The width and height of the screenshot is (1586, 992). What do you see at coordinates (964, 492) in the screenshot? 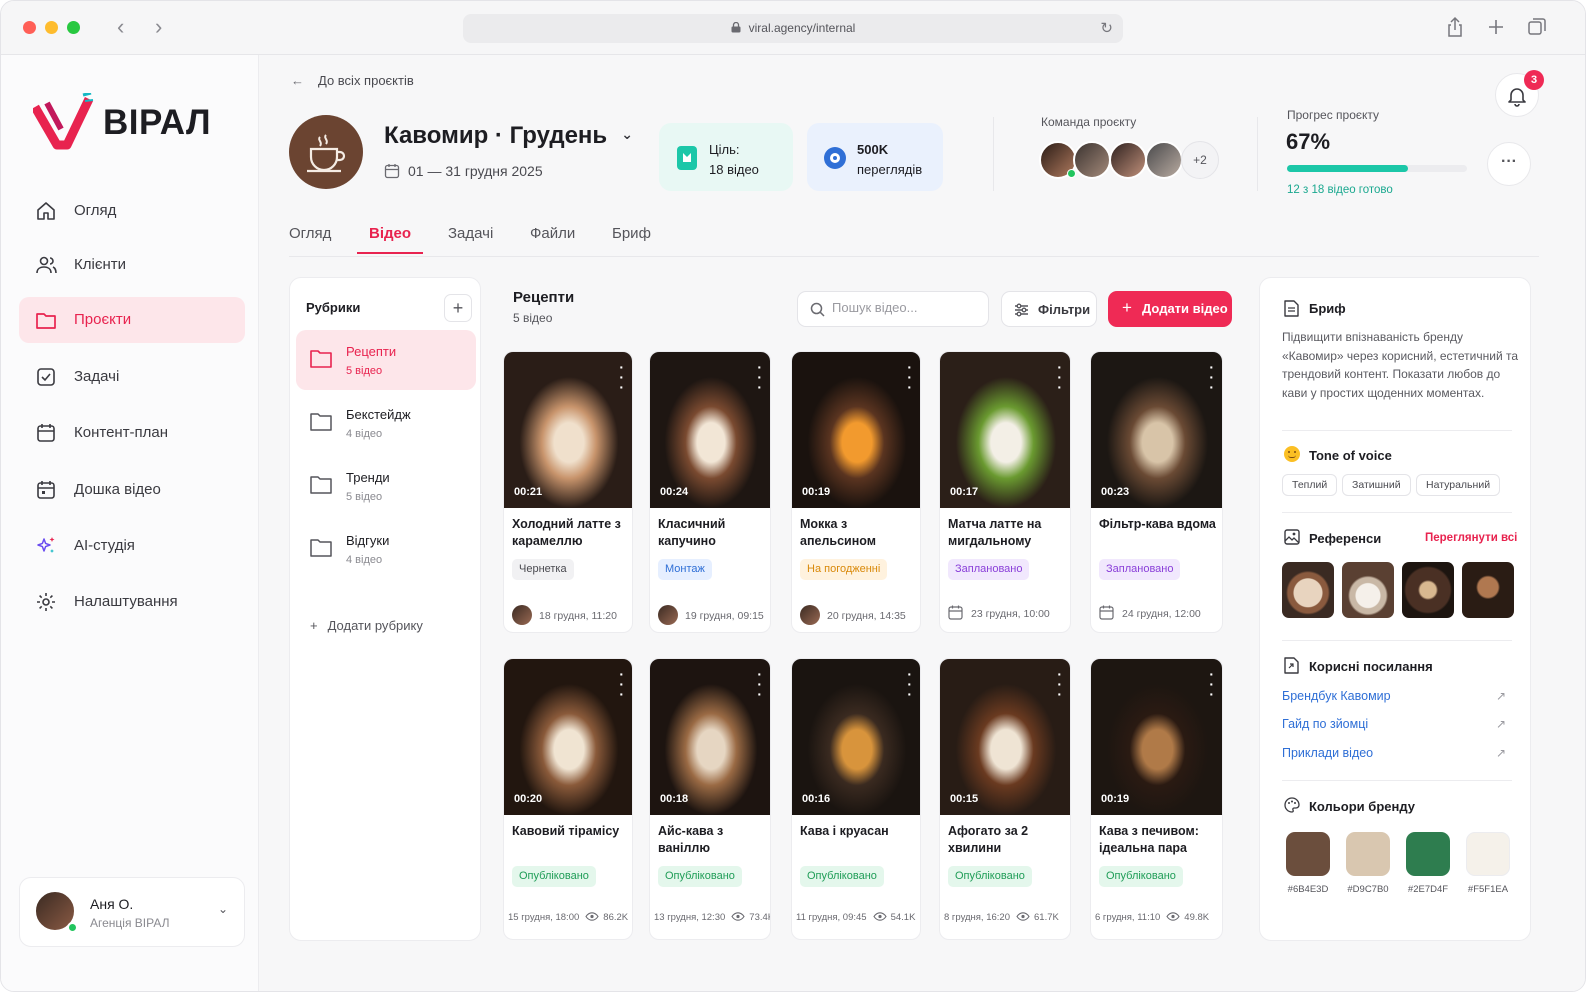
I see `video-duration: 00:17` at bounding box center [964, 492].